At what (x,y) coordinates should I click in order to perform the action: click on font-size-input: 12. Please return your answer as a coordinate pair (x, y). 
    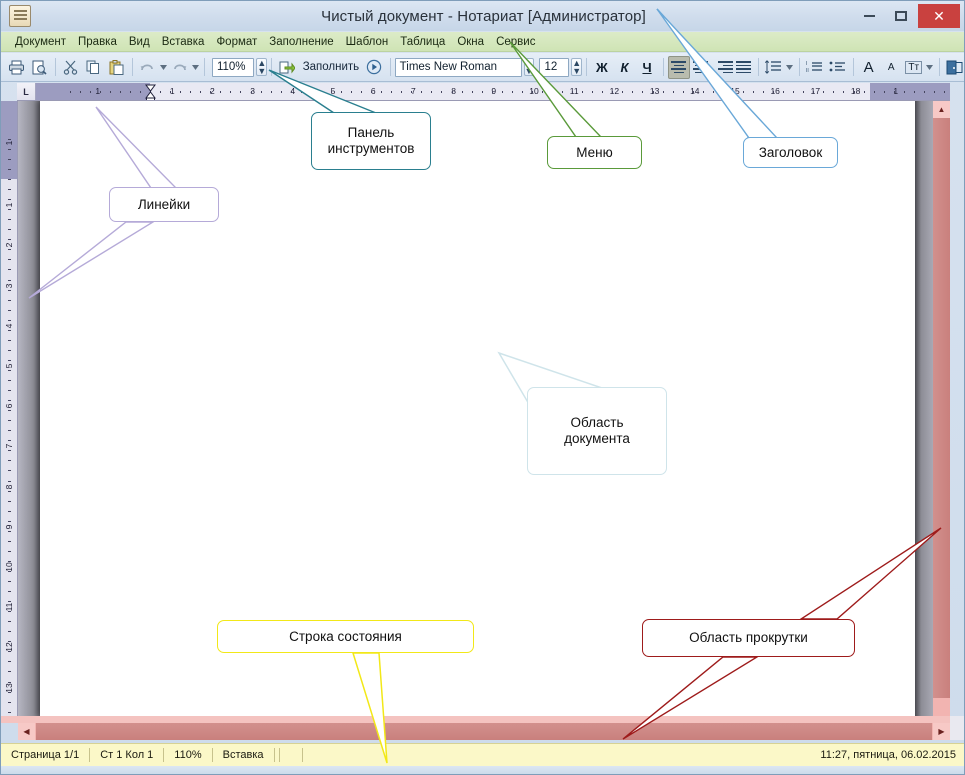
    Looking at the image, I should click on (554, 67).